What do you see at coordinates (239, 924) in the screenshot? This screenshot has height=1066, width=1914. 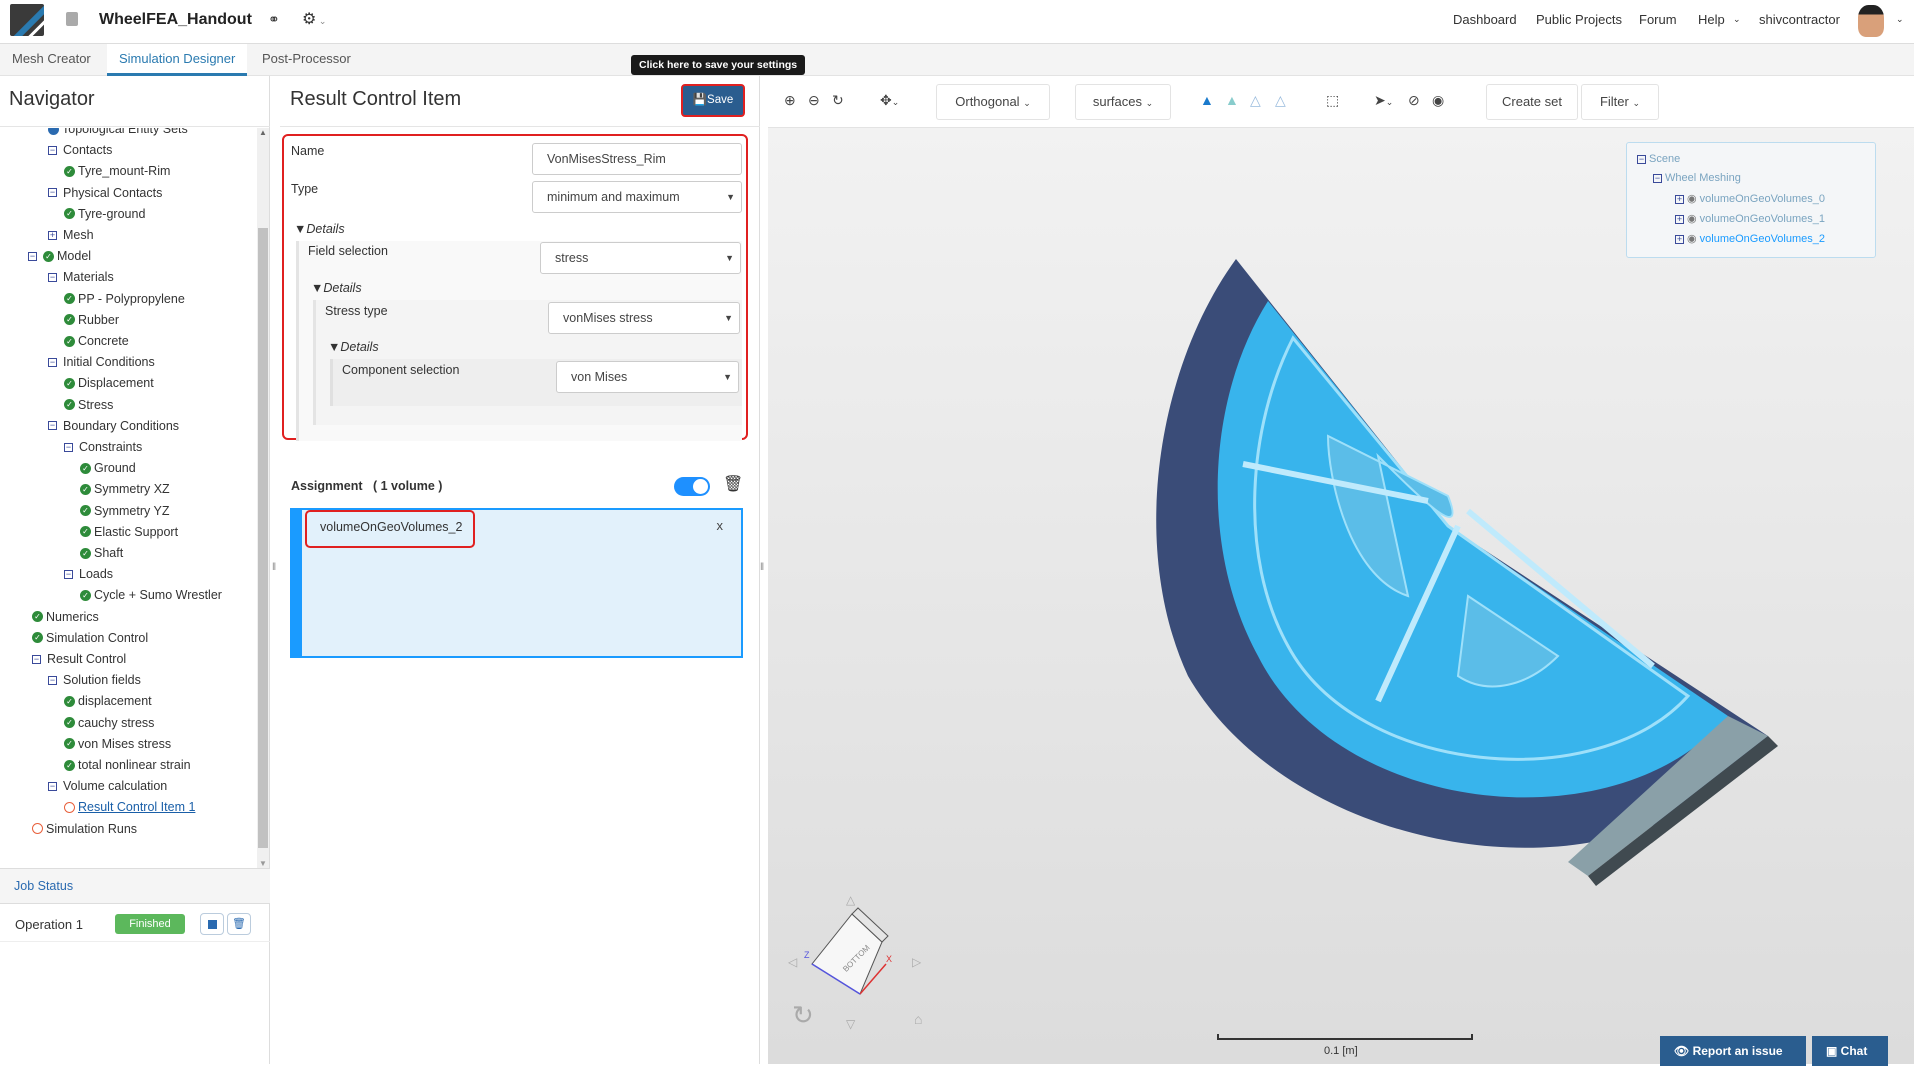 I see `delete-job-button: 🗑` at bounding box center [239, 924].